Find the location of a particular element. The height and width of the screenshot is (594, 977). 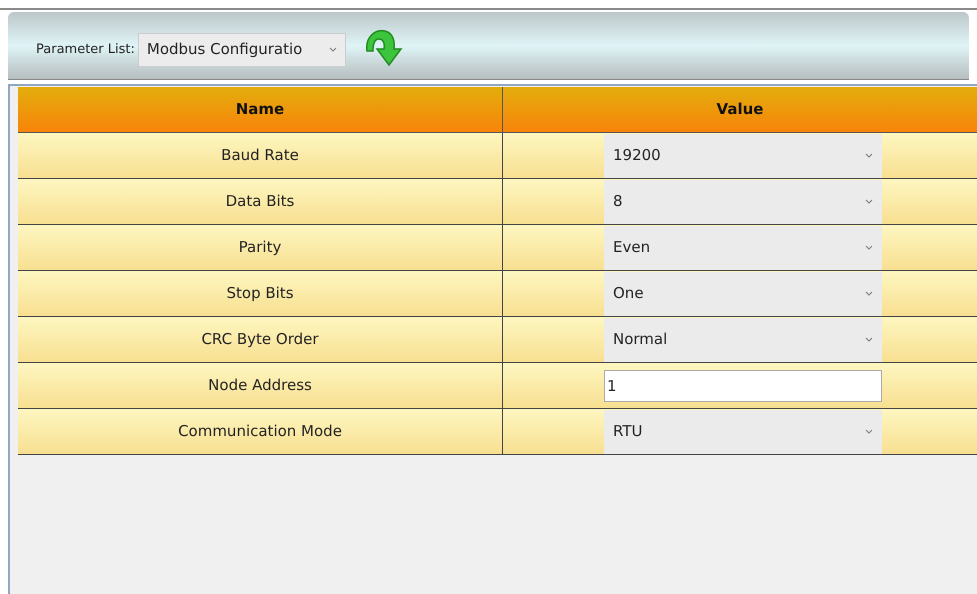

value-dropdown: Even is located at coordinates (743, 248).